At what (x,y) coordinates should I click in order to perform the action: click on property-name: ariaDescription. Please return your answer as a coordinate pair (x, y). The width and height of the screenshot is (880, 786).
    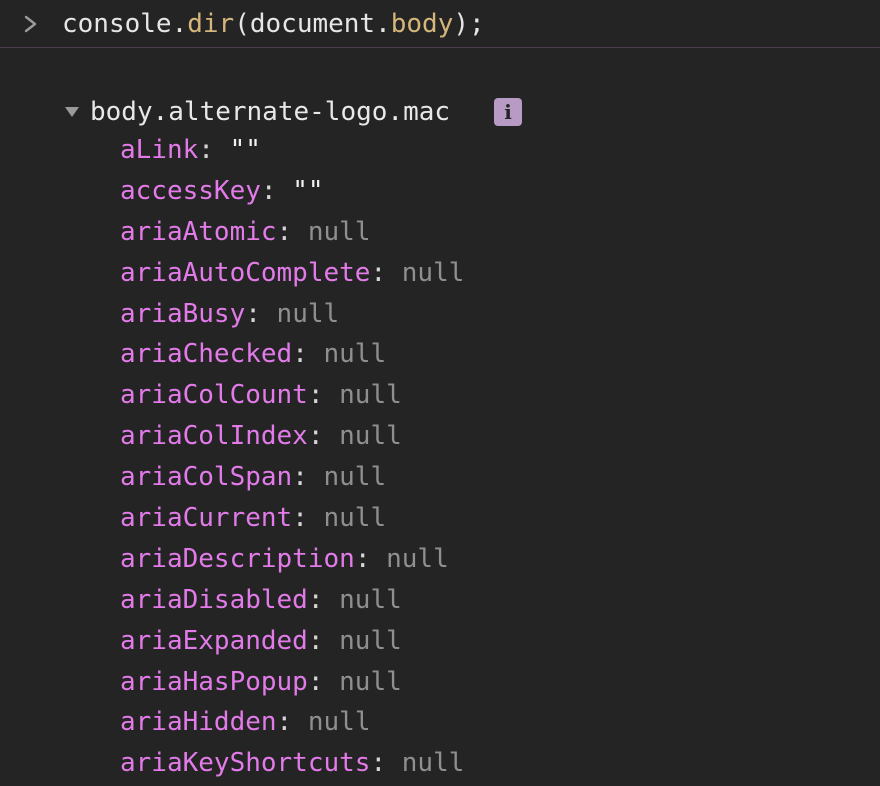
    Looking at the image, I should click on (237, 558).